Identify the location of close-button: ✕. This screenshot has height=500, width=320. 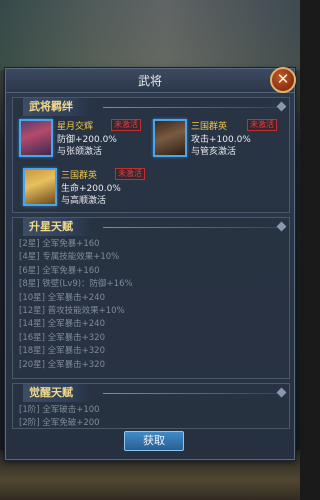
(283, 80).